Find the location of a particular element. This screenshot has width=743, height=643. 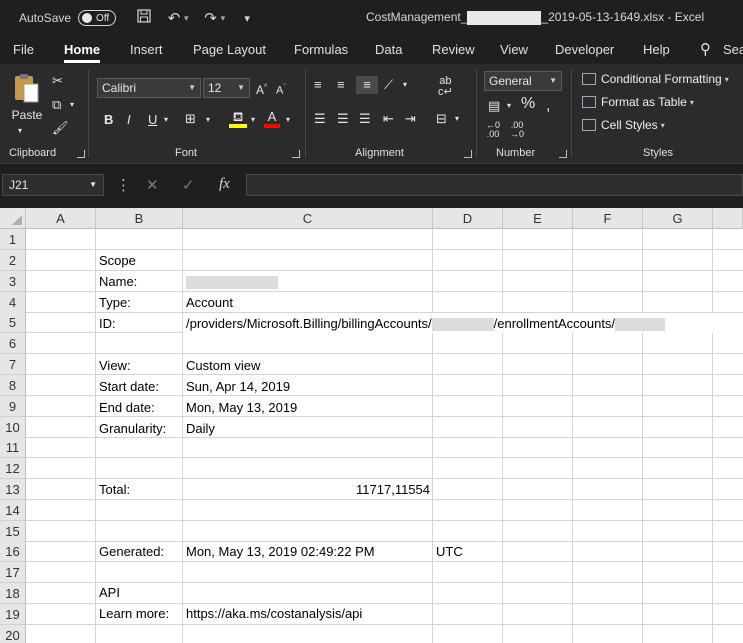

font-launcher-icon is located at coordinates (296, 154).